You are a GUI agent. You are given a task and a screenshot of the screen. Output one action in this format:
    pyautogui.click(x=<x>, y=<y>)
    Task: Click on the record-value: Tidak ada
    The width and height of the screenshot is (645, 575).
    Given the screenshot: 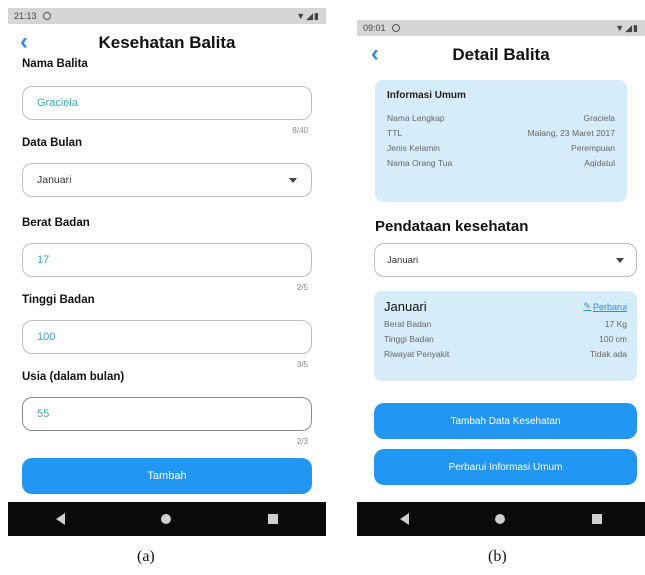 What is the action you would take?
    pyautogui.click(x=608, y=354)
    